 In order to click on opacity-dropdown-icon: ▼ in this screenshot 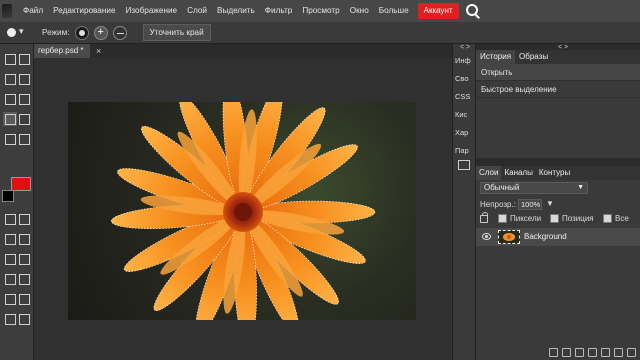, I will do `click(550, 203)`.